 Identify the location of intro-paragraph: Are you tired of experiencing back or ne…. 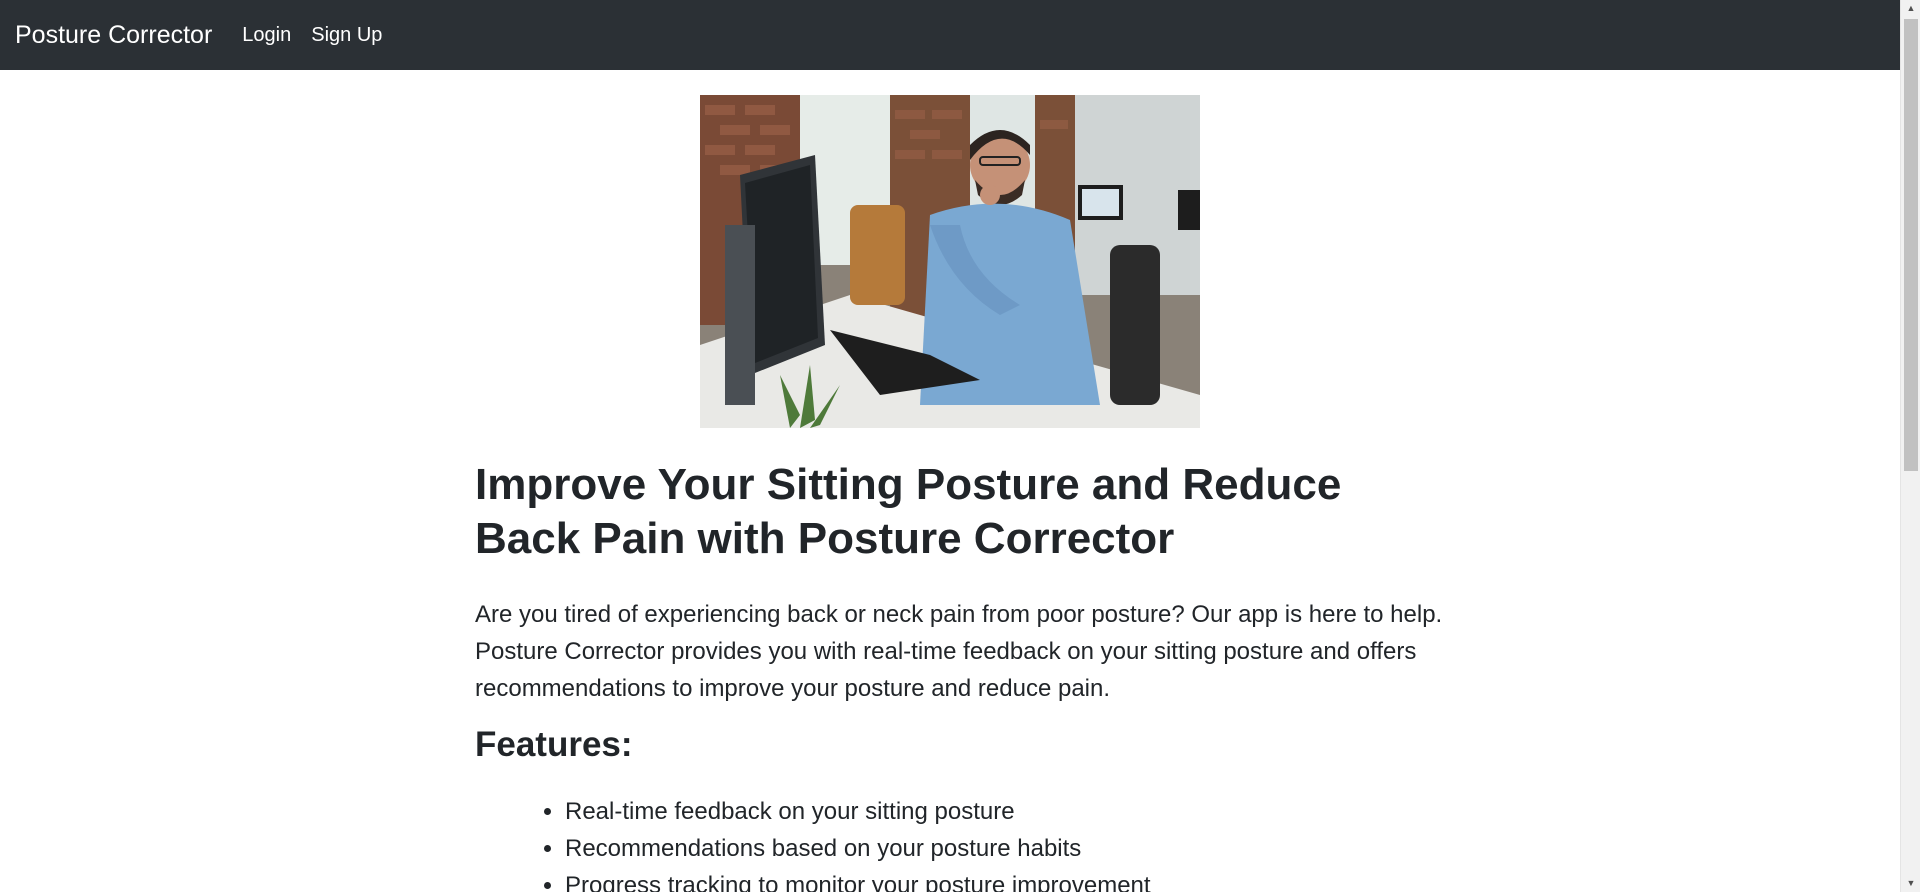
(959, 651).